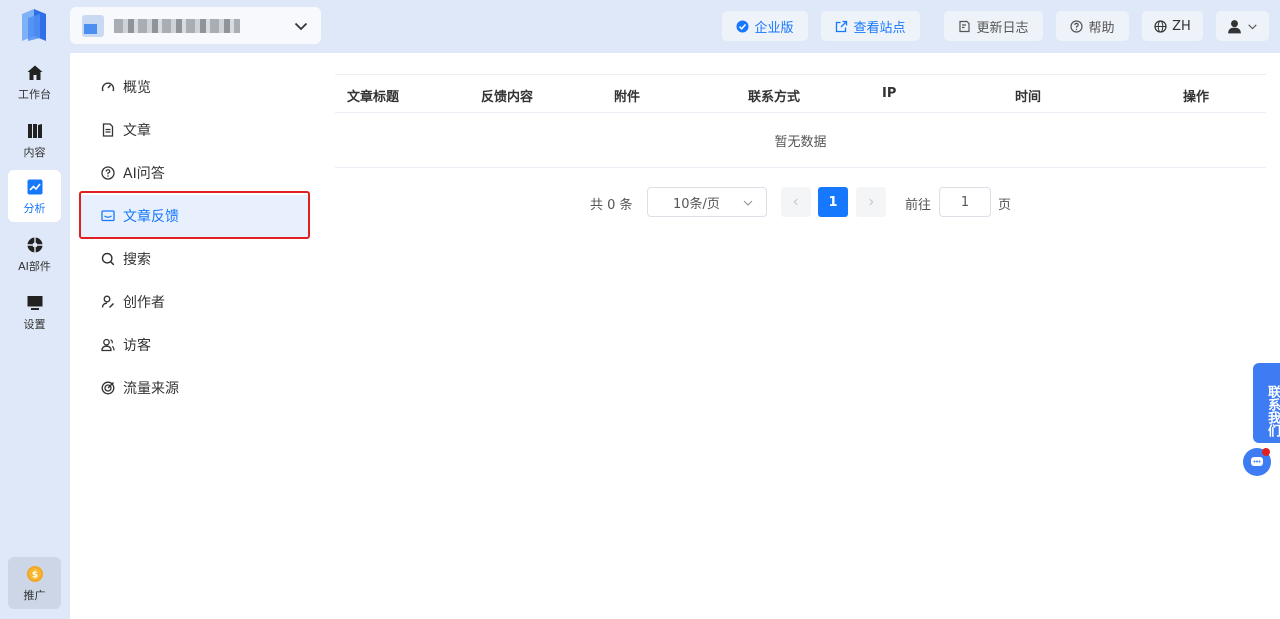  Describe the element at coordinates (195, 345) in the screenshot. I see `subnav-item-visitor: 访客` at that location.